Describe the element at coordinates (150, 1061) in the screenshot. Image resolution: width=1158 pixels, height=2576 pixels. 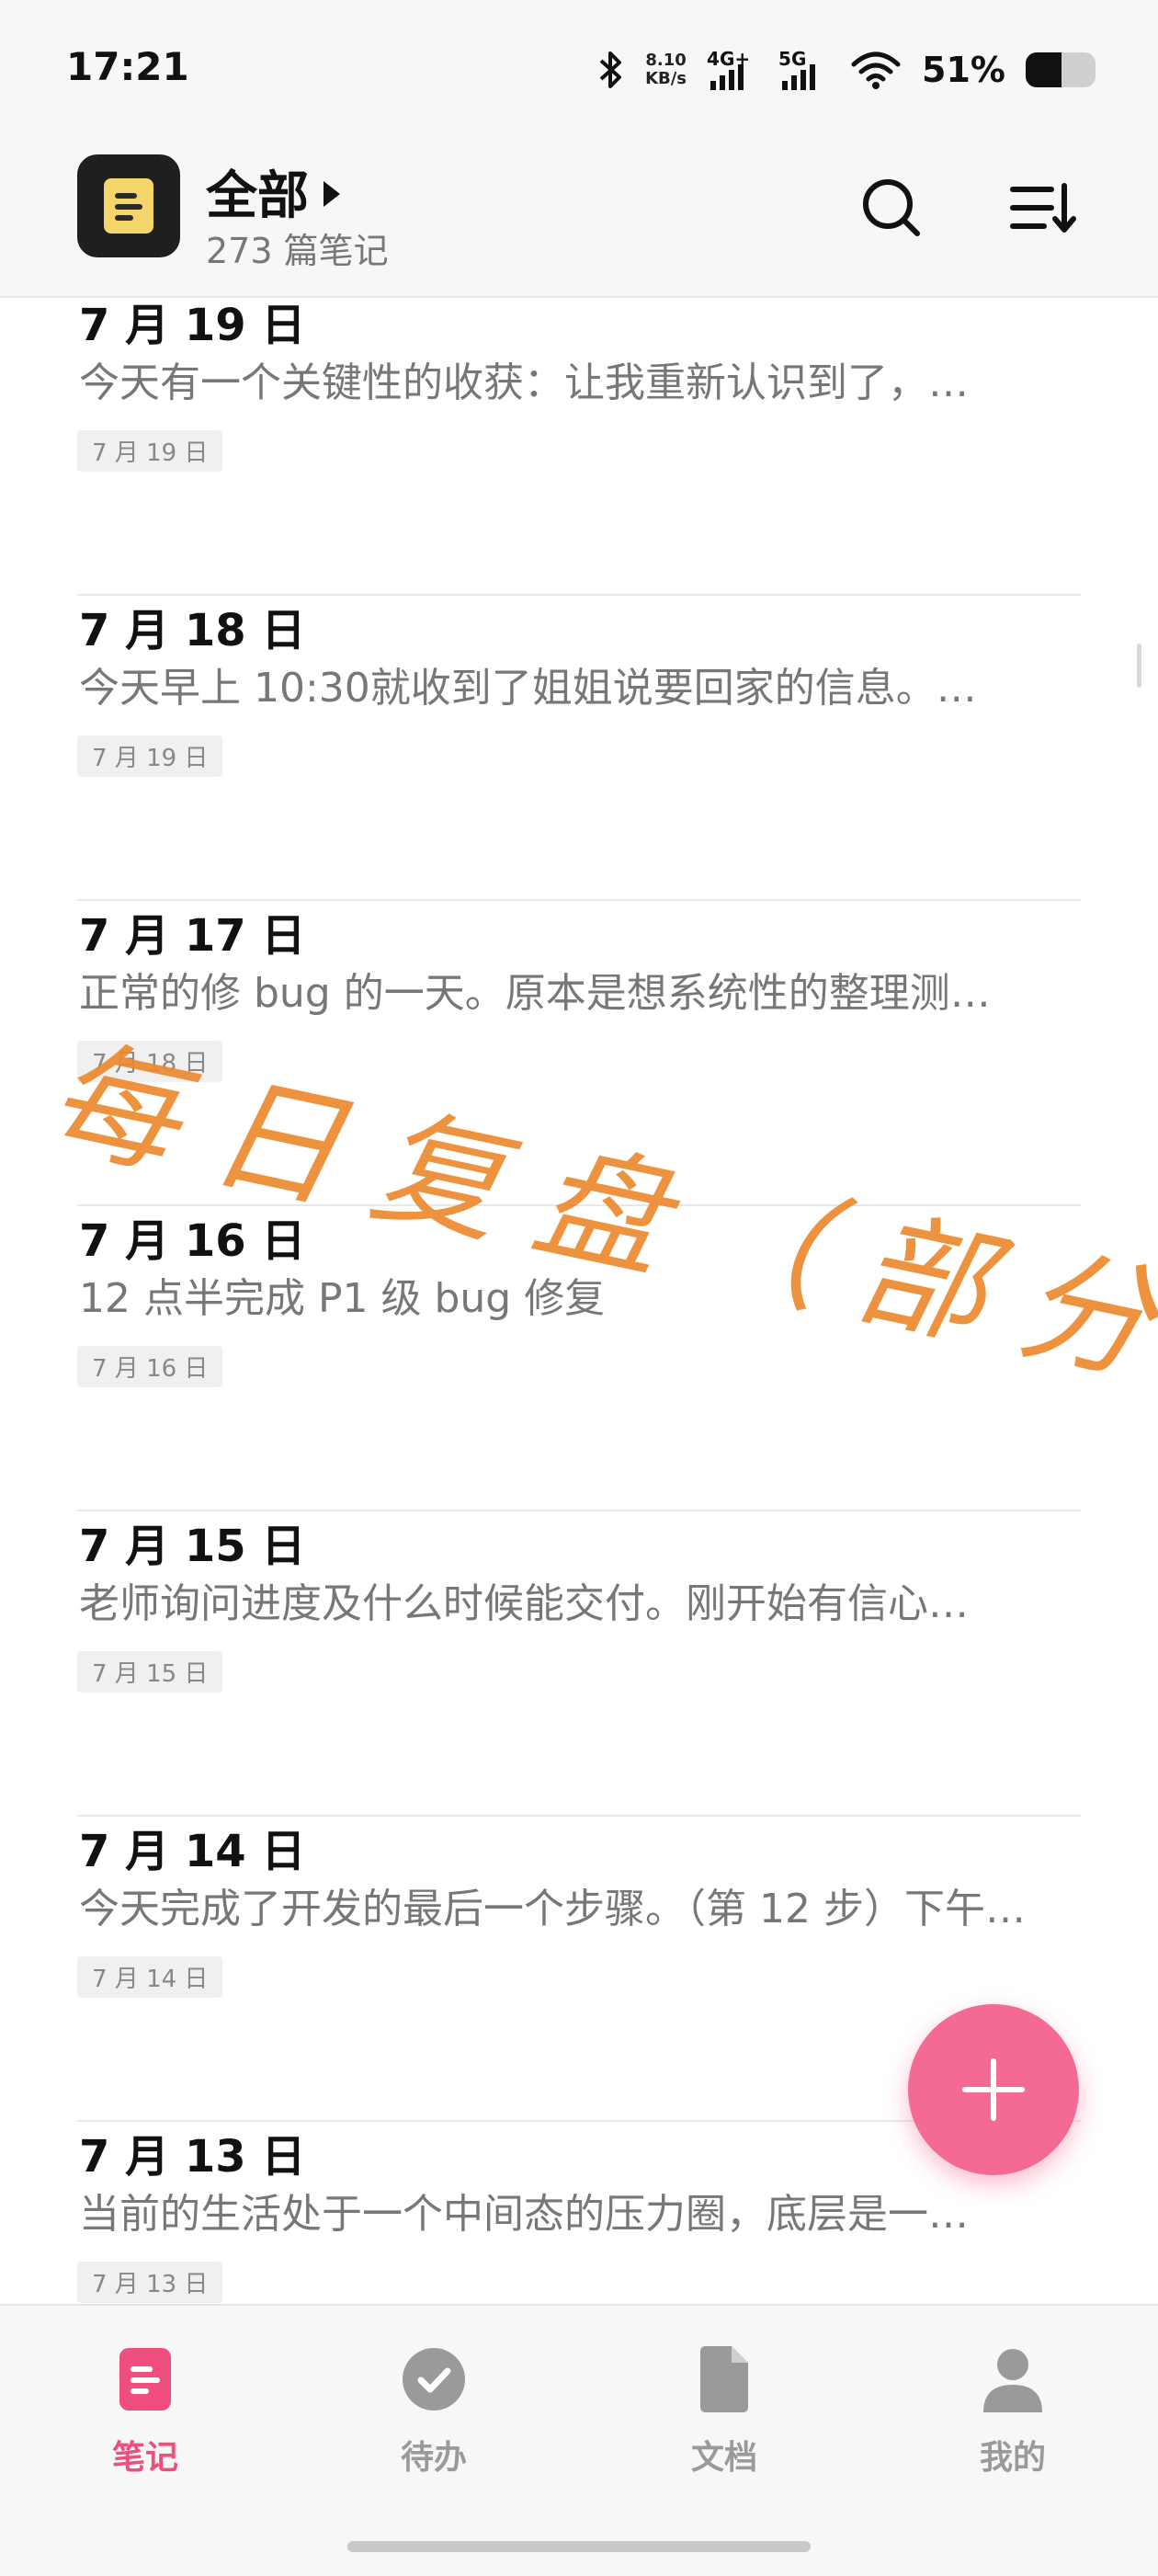
I see `note-date-tag: 7 月 18 日` at that location.